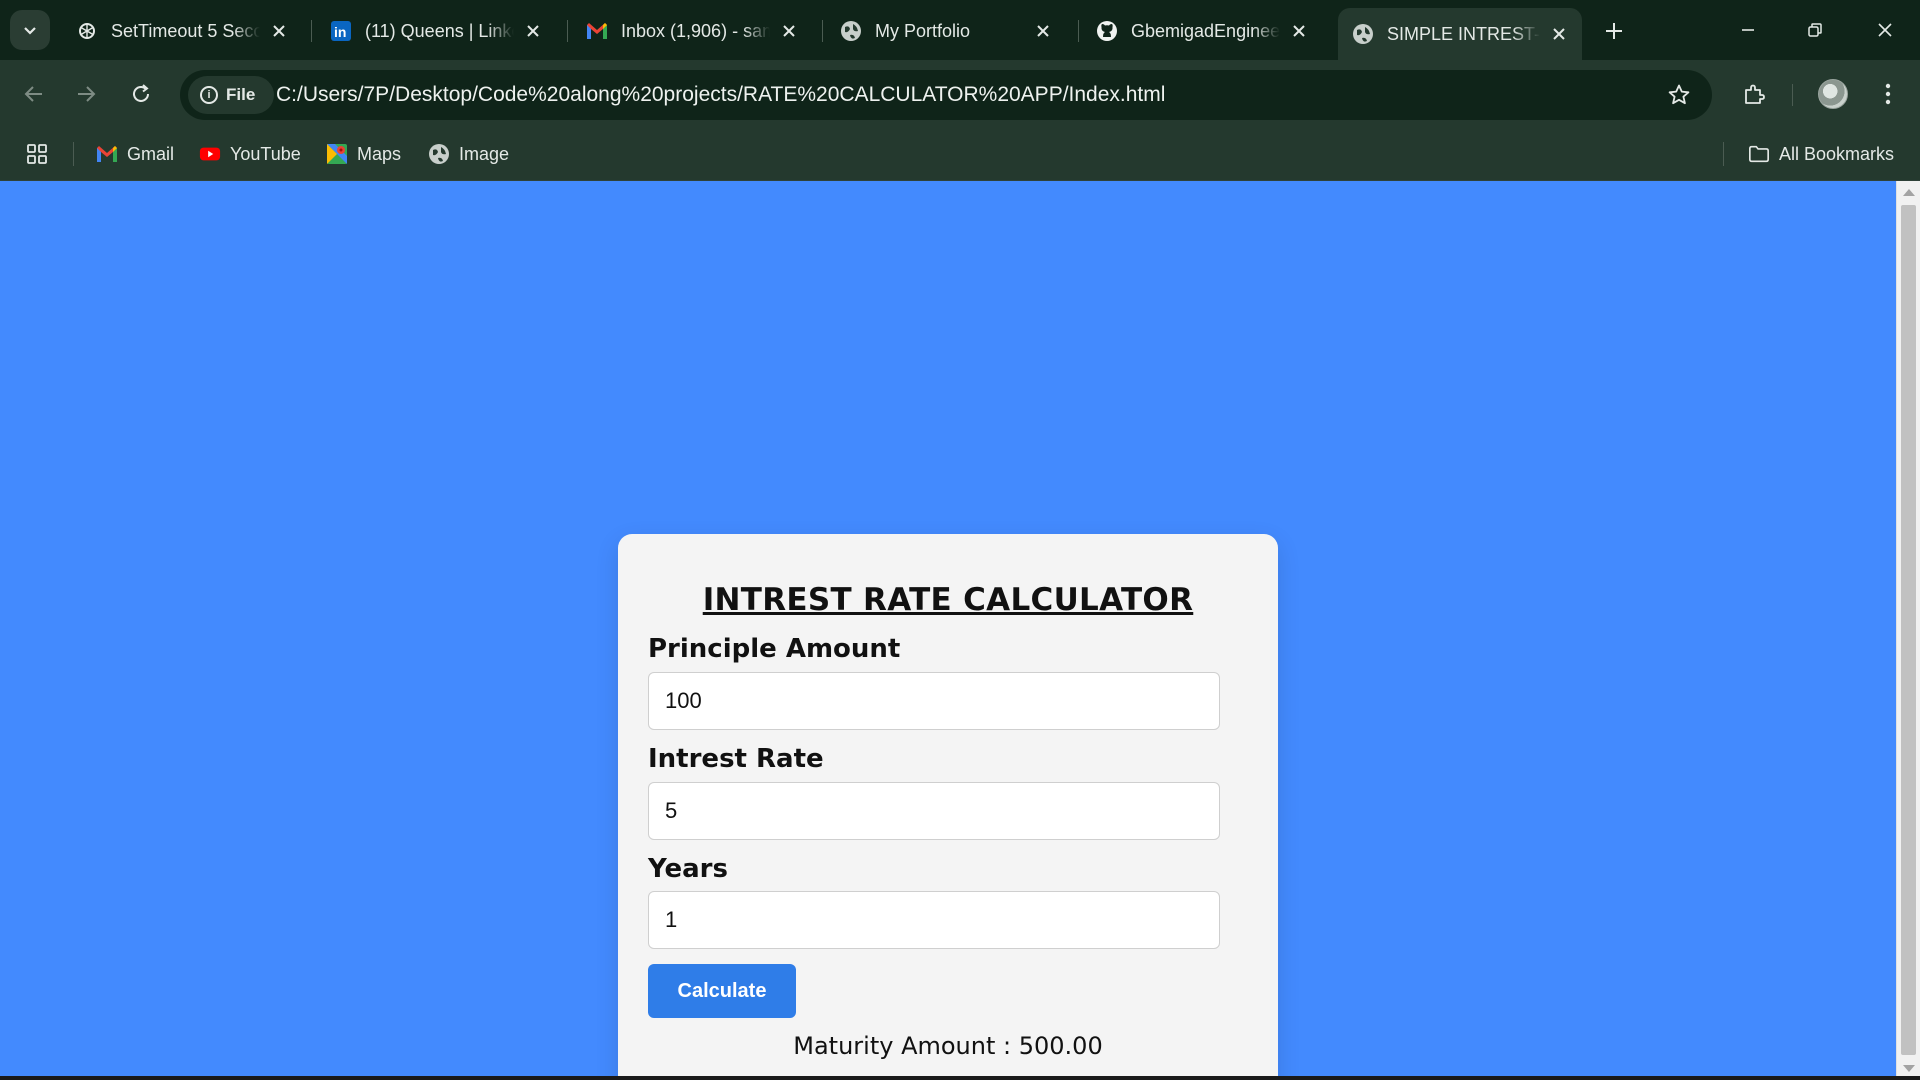 The width and height of the screenshot is (1920, 1080). I want to click on linkedin-icon: in, so click(341, 31).